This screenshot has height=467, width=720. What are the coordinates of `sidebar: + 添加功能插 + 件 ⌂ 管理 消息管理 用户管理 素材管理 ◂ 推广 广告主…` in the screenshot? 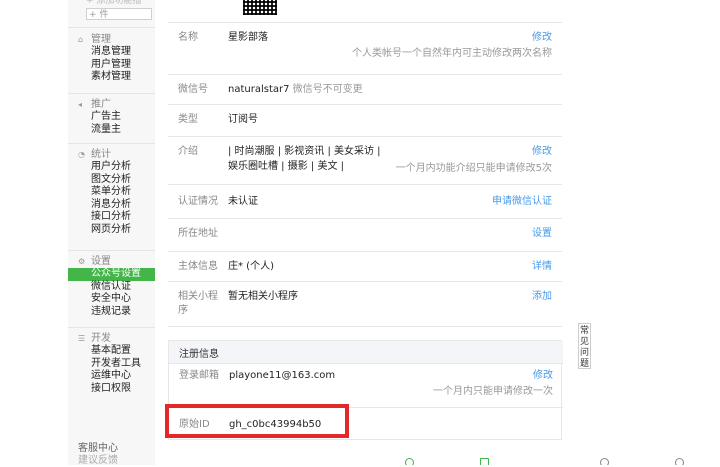 It's located at (112, 233).